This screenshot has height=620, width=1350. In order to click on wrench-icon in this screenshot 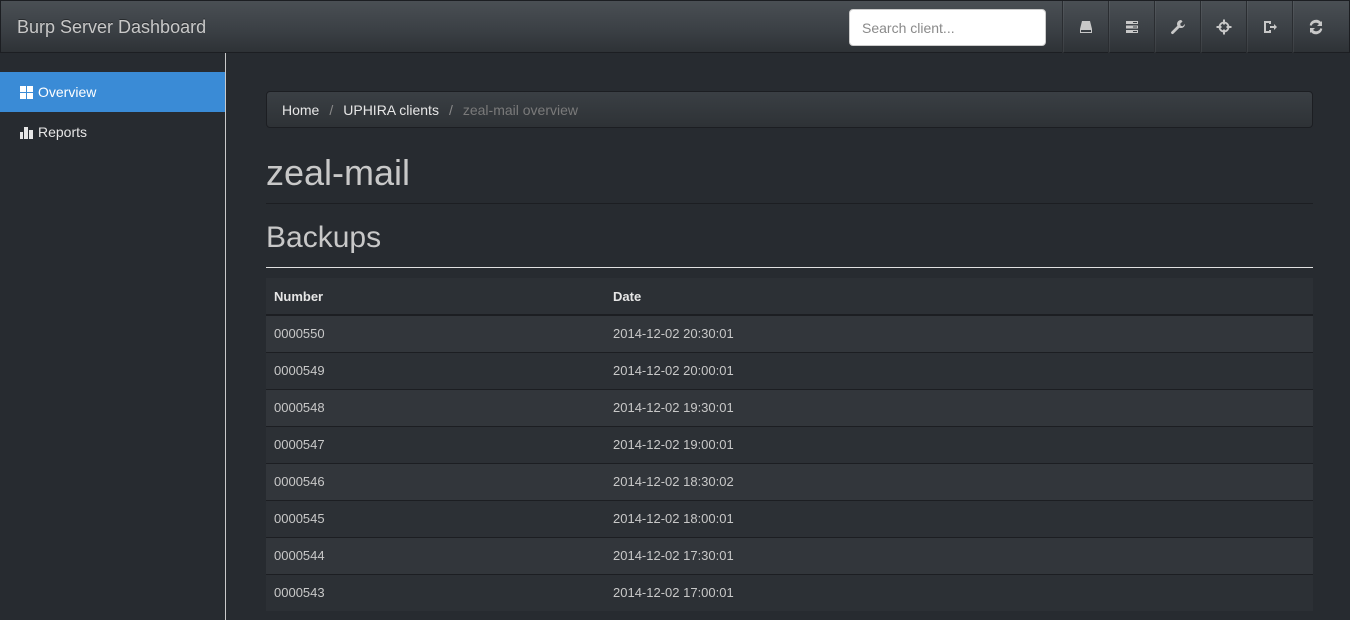, I will do `click(1177, 27)`.